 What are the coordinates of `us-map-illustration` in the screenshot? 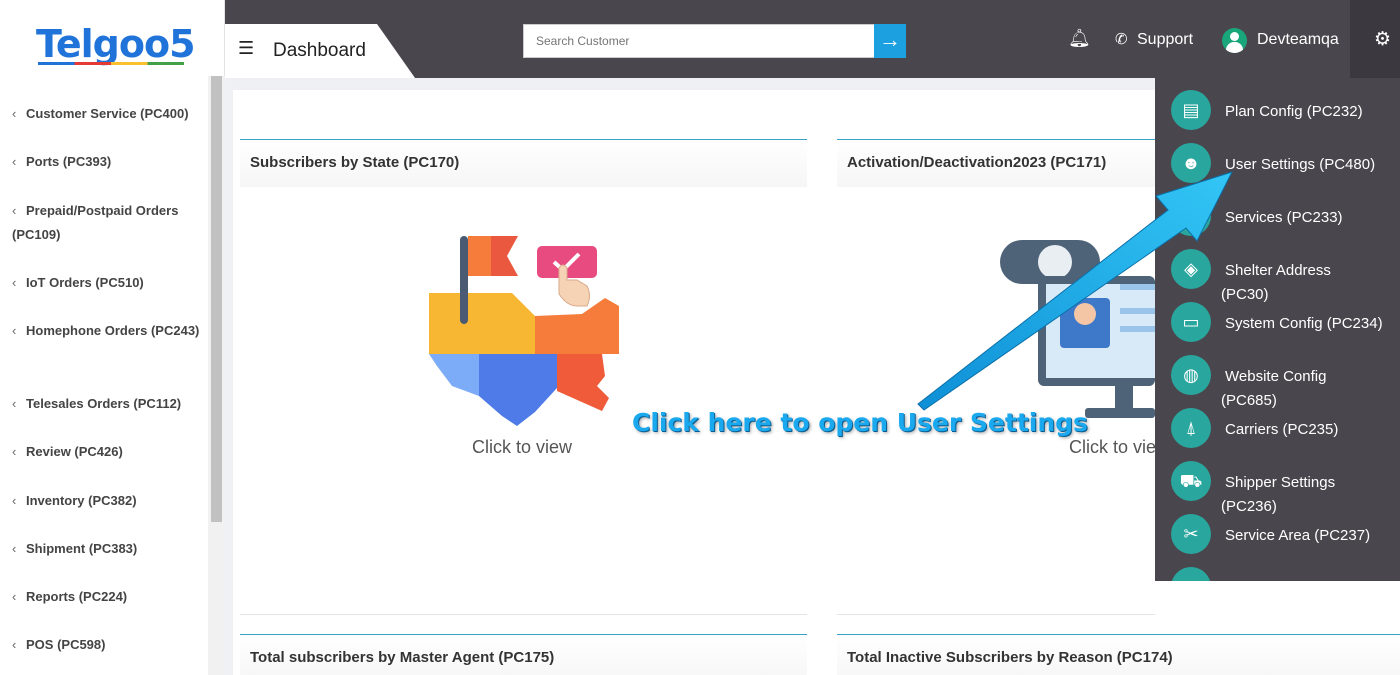 It's located at (524, 333).